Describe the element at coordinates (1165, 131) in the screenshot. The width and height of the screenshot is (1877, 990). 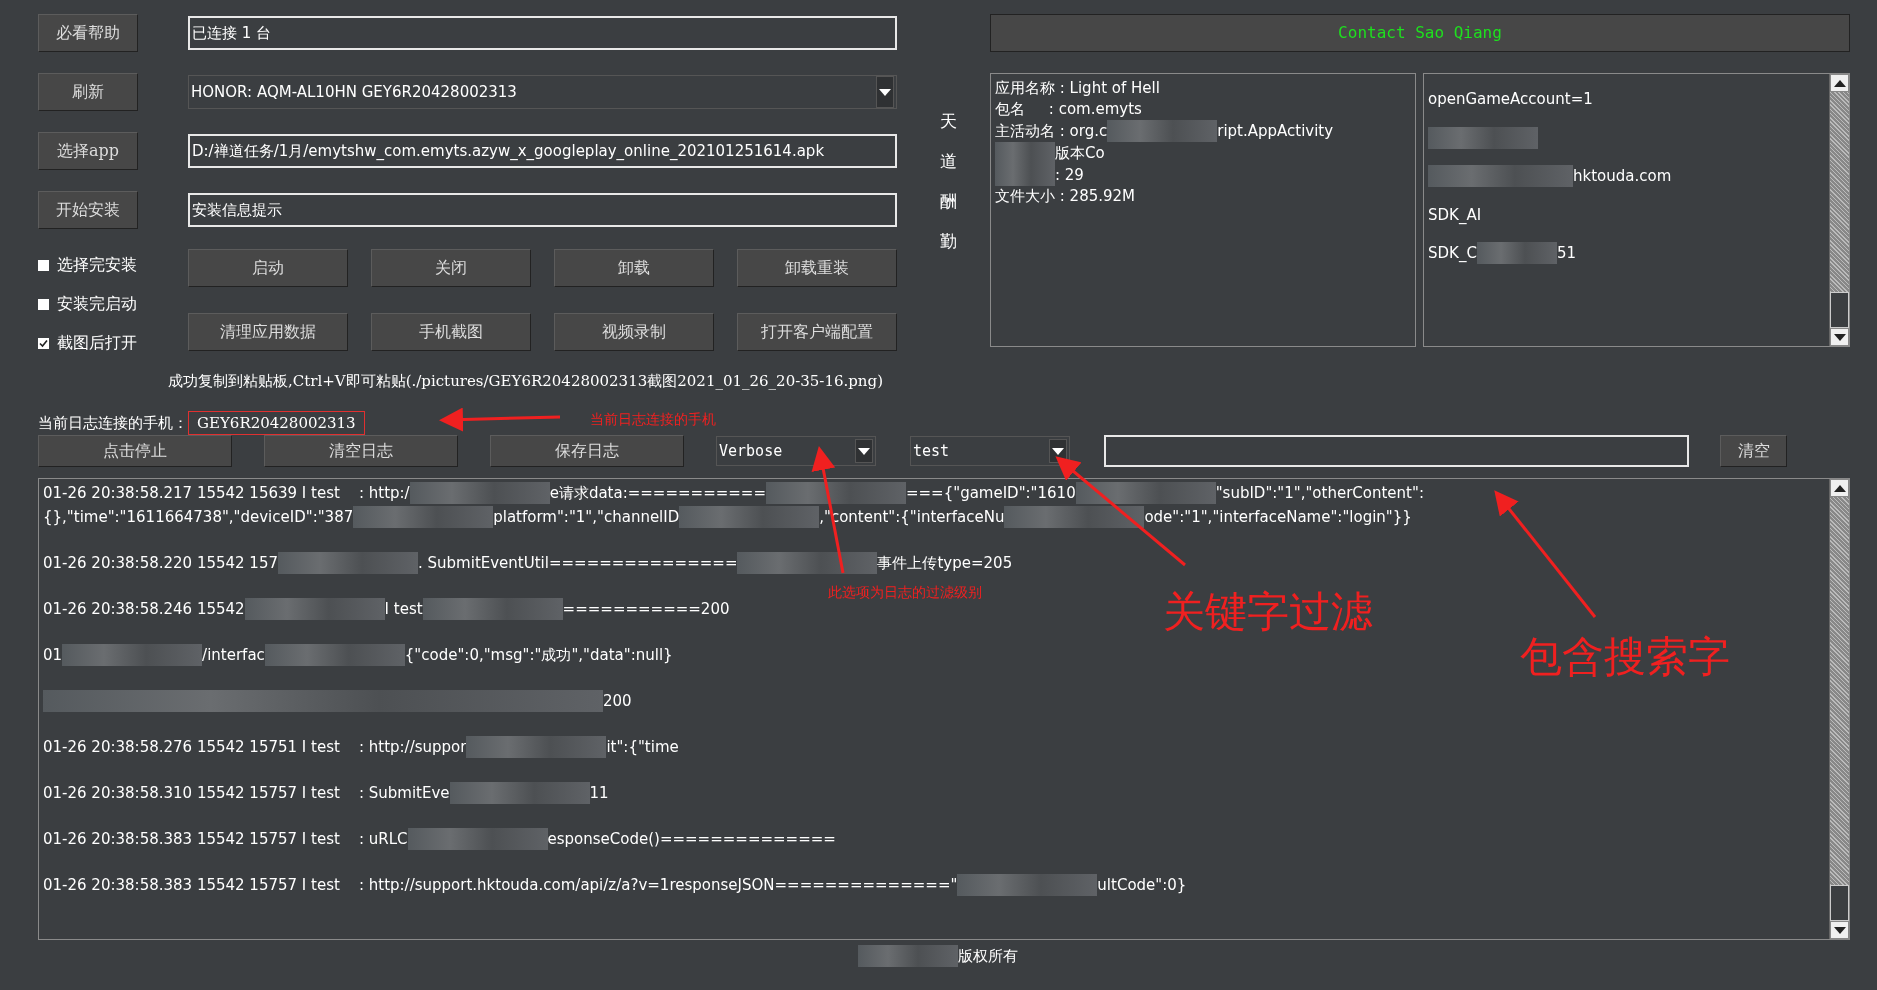
I see `info-line: 主活动名 : org.c ript.AppActivity` at that location.